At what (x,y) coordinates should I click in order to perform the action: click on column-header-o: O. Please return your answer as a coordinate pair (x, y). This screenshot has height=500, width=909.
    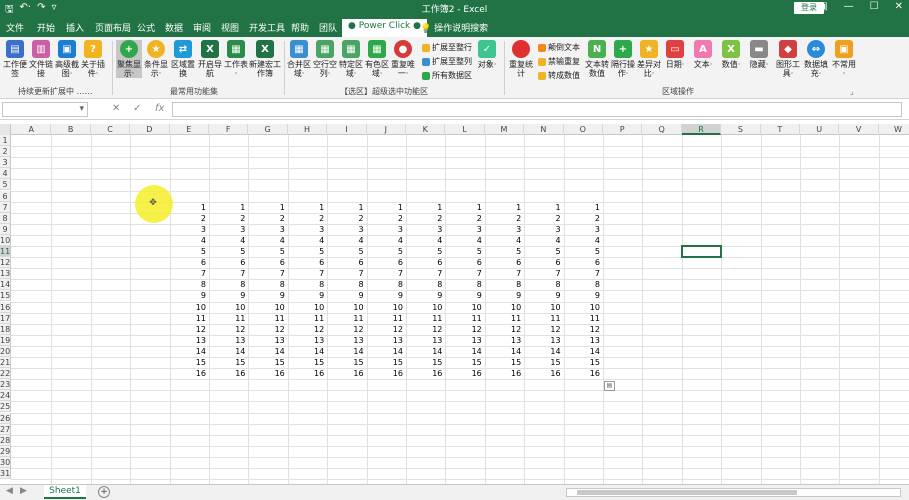
    Looking at the image, I should click on (583, 129).